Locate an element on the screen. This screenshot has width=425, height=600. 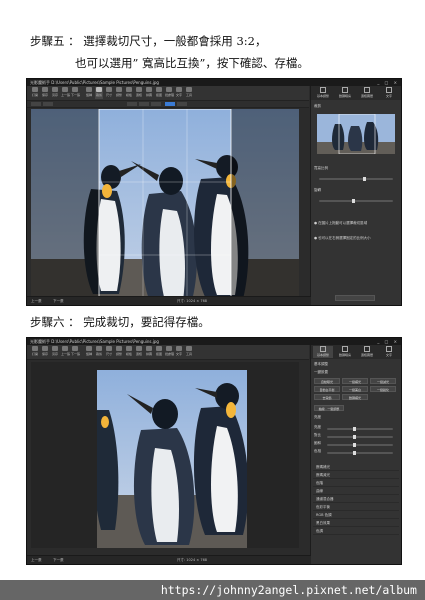
aspect-ratio-slider is located at coordinates (356, 179).